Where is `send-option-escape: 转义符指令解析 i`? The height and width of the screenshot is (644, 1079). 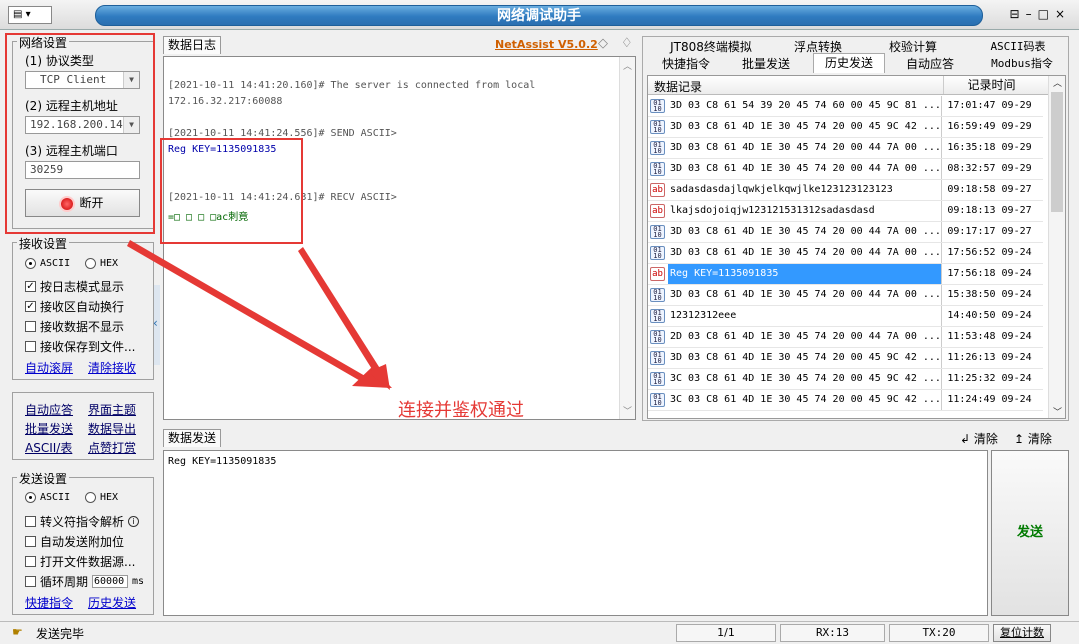
send-option-escape: 转义符指令解析 i is located at coordinates (82, 521).